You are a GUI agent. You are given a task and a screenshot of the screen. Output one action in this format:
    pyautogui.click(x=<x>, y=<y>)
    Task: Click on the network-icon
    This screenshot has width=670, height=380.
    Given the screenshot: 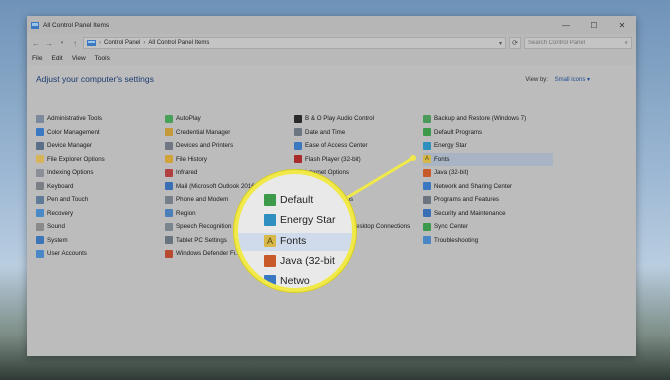 What is the action you would take?
    pyautogui.click(x=270, y=281)
    